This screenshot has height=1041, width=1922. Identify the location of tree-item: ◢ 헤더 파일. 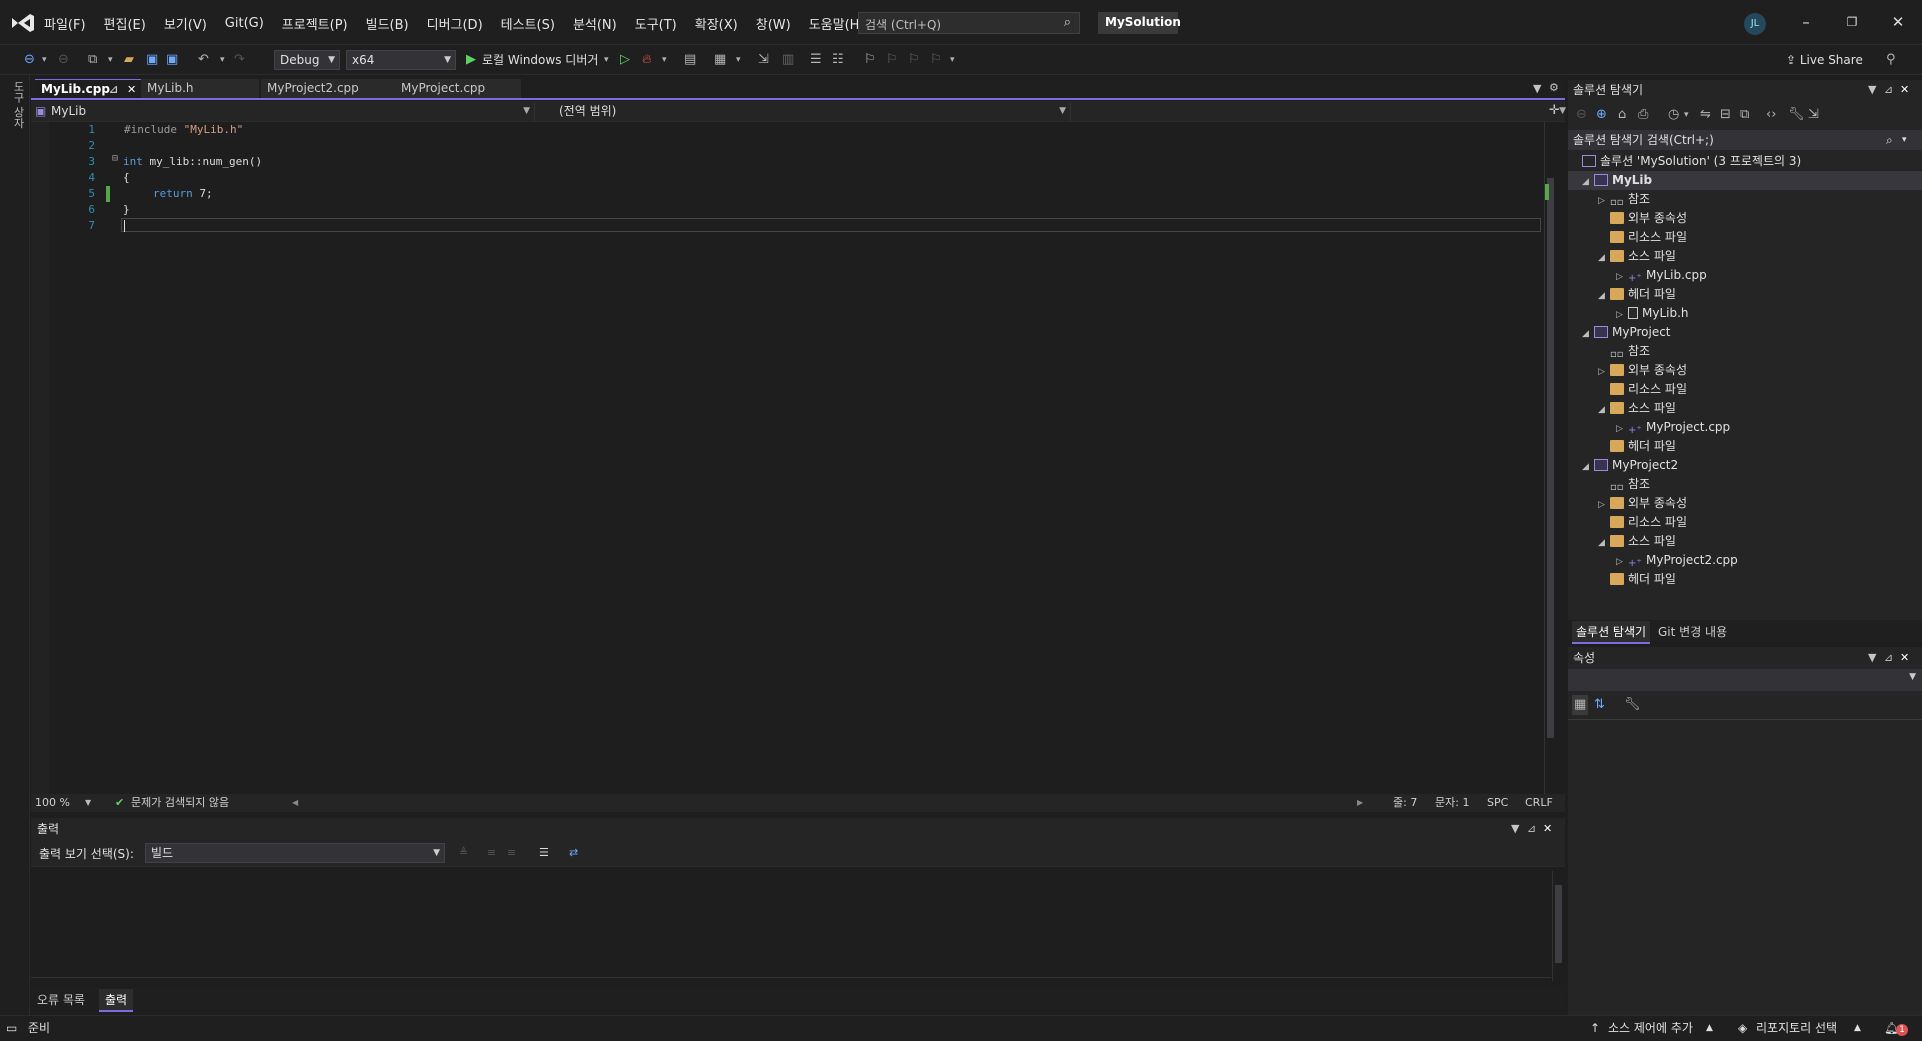
(1637, 294).